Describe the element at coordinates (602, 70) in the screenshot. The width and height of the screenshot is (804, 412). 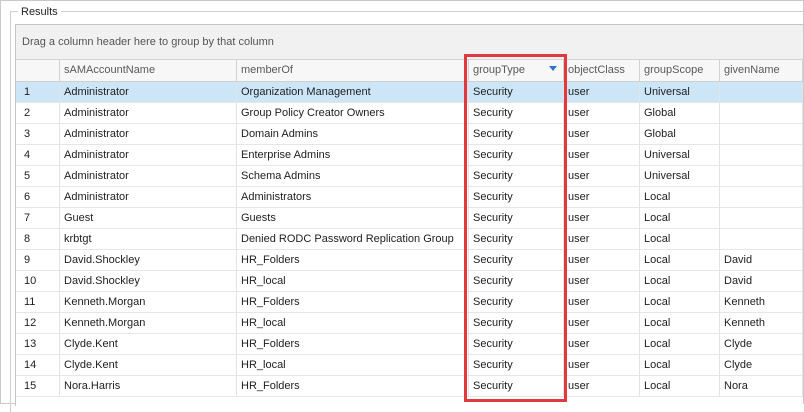
I see `header-objectclass: objectClass` at that location.